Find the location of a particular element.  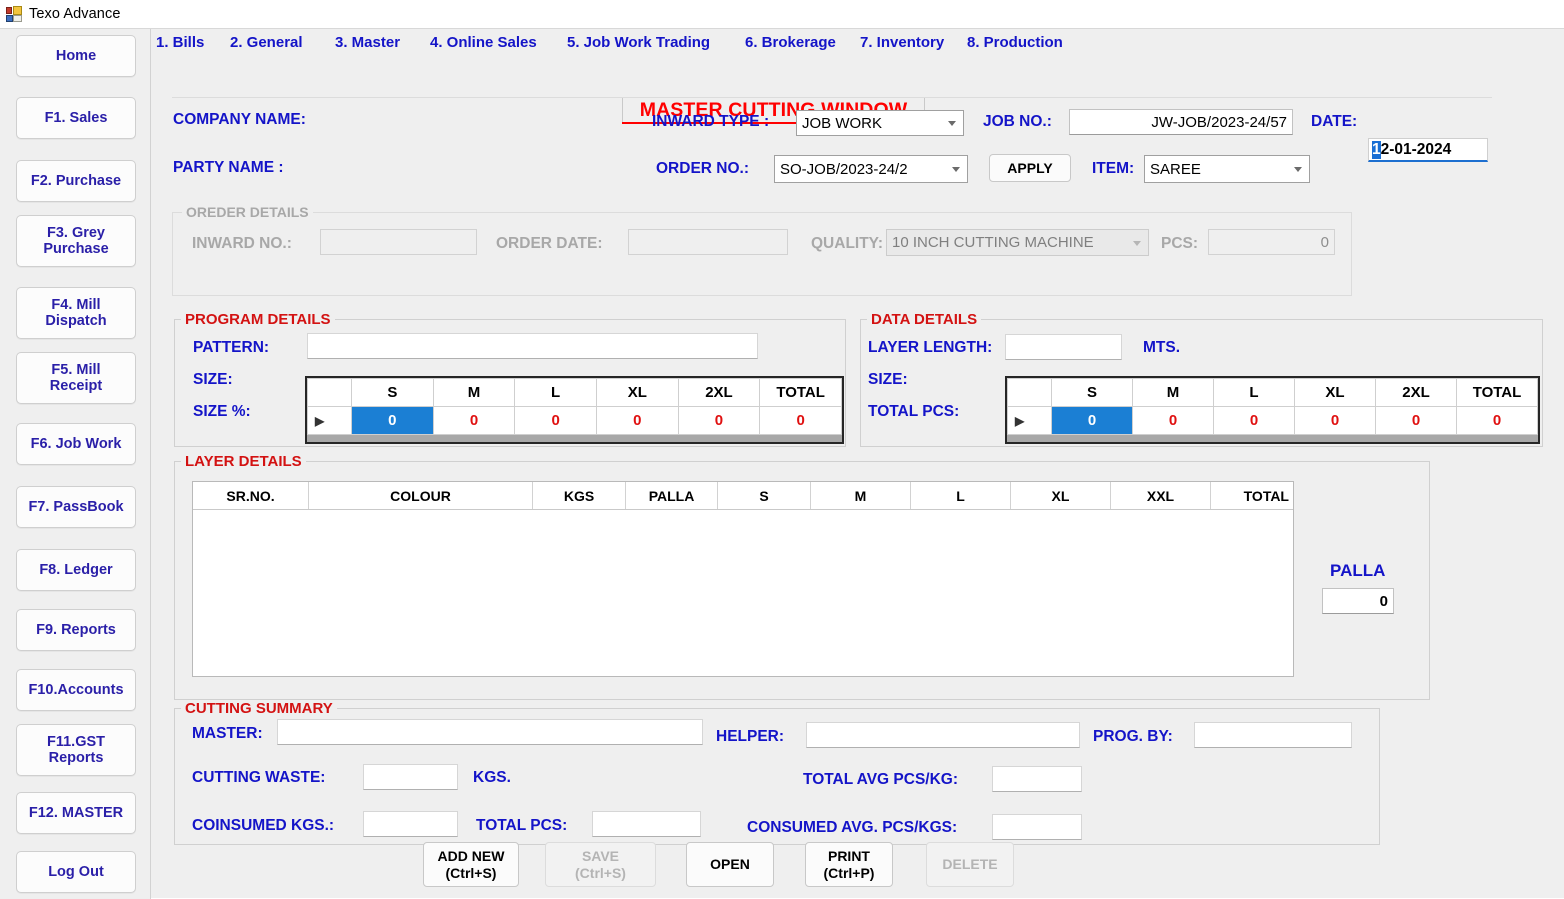

layer-length-label: LAYER LENGTH: is located at coordinates (930, 347).